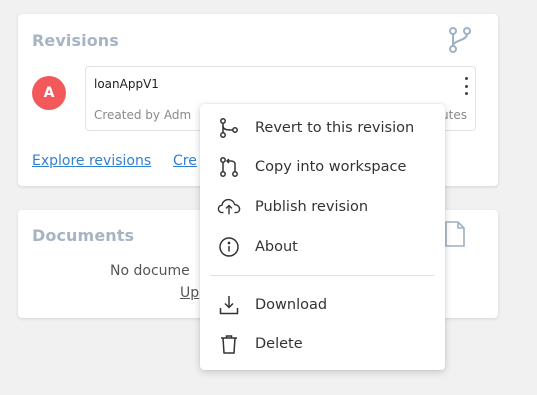 This screenshot has height=395, width=537. I want to click on menu-item-publish-revision: Publish revision, so click(322, 207).